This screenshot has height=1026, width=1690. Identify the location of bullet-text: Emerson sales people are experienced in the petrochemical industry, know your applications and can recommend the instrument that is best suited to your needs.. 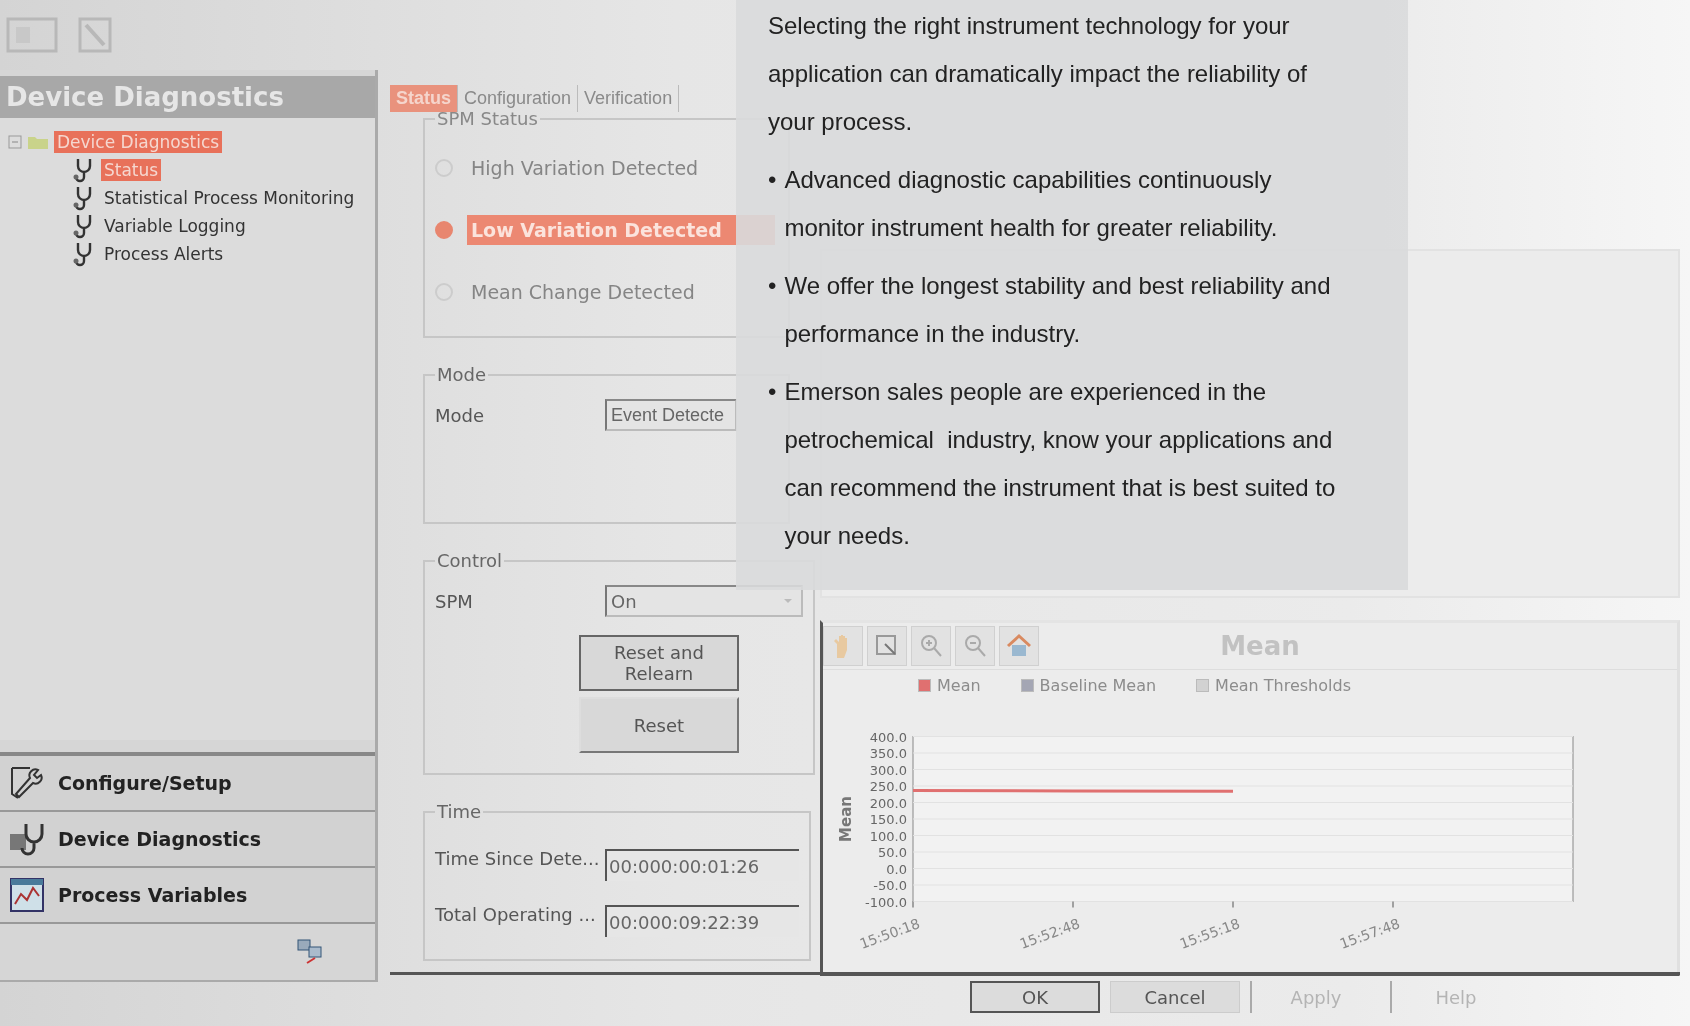
(1060, 464).